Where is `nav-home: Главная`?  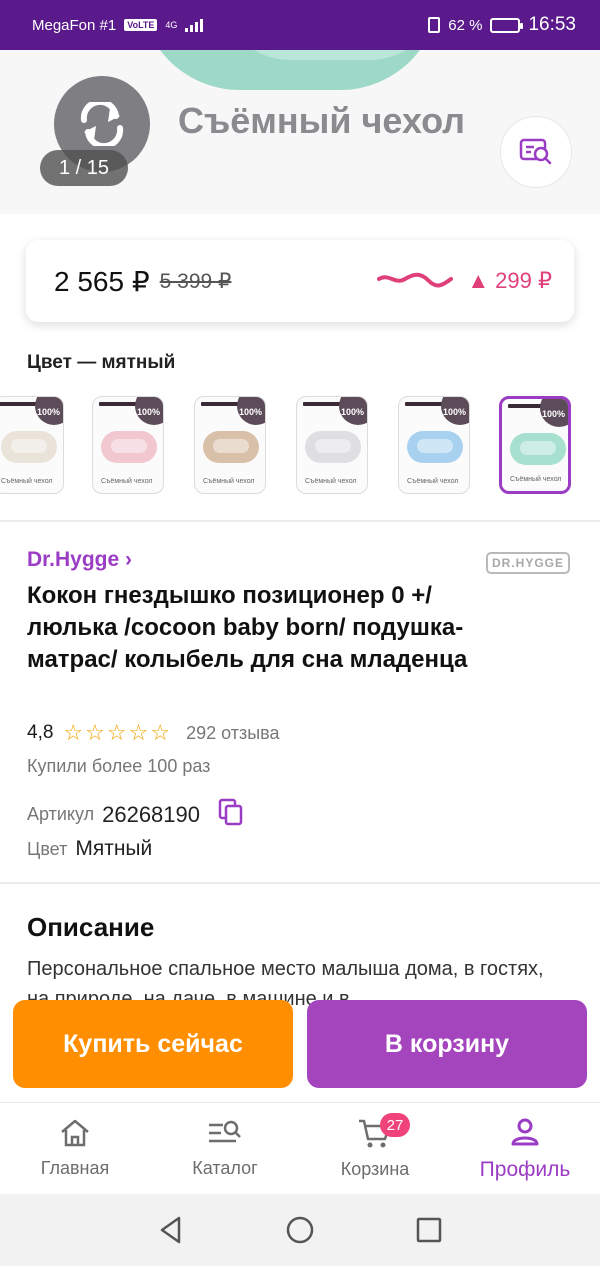
nav-home: Главная is located at coordinates (75, 1148).